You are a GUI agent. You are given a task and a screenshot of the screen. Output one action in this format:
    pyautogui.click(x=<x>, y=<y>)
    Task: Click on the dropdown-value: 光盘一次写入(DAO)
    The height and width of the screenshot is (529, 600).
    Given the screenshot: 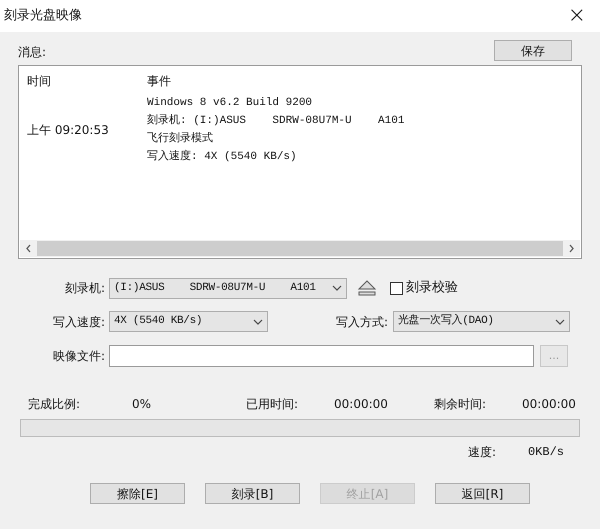 What is the action you would take?
    pyautogui.click(x=446, y=321)
    